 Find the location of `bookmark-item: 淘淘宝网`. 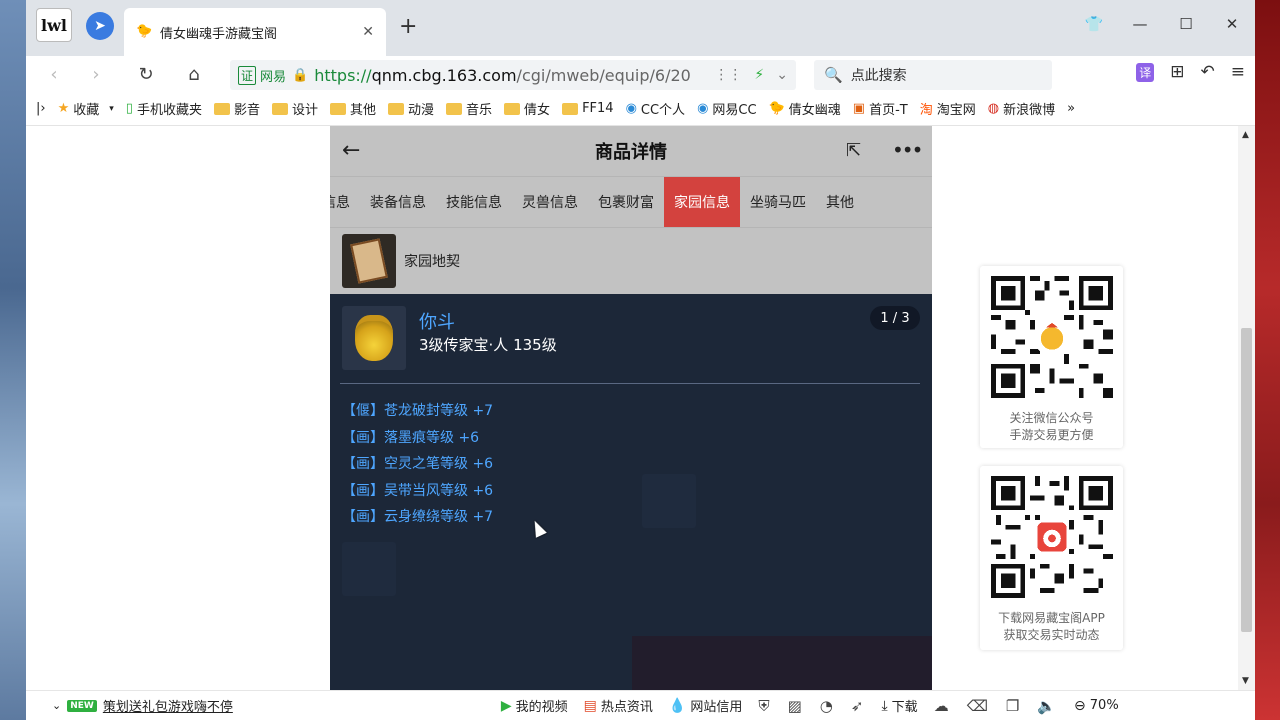

bookmark-item: 淘淘宝网 is located at coordinates (948, 108).